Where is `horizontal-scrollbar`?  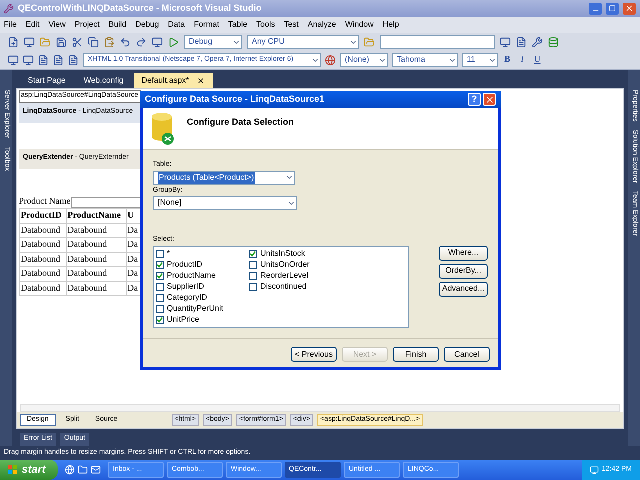 horizontal-scrollbar is located at coordinates (320, 408).